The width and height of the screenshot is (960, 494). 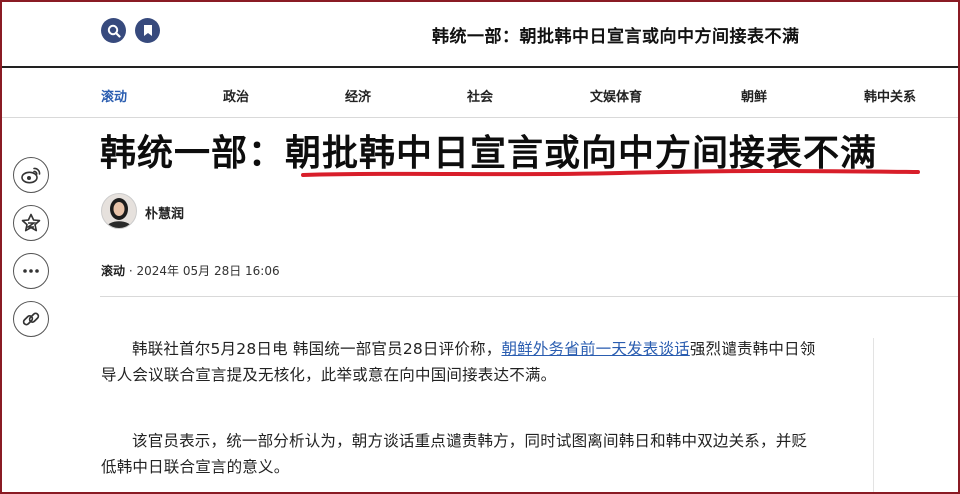 I want to click on paragraph-text: 韩联社首尔5月28日电 韩国统一部官员28日评价称，, so click(x=317, y=349).